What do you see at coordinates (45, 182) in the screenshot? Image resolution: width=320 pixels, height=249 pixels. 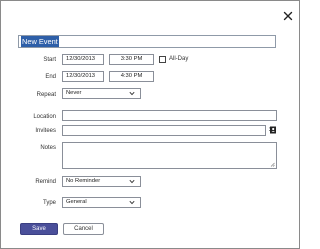 I see `remind-label: Remind` at bounding box center [45, 182].